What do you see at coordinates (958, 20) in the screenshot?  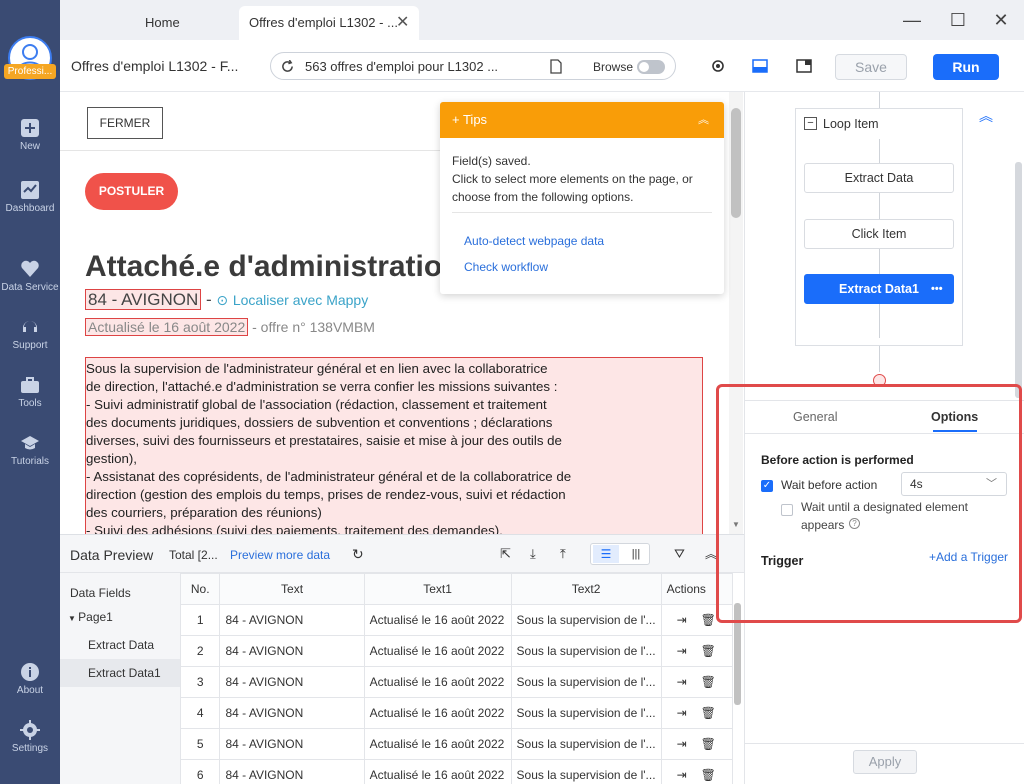 I see `maximize-icon: ☐` at bounding box center [958, 20].